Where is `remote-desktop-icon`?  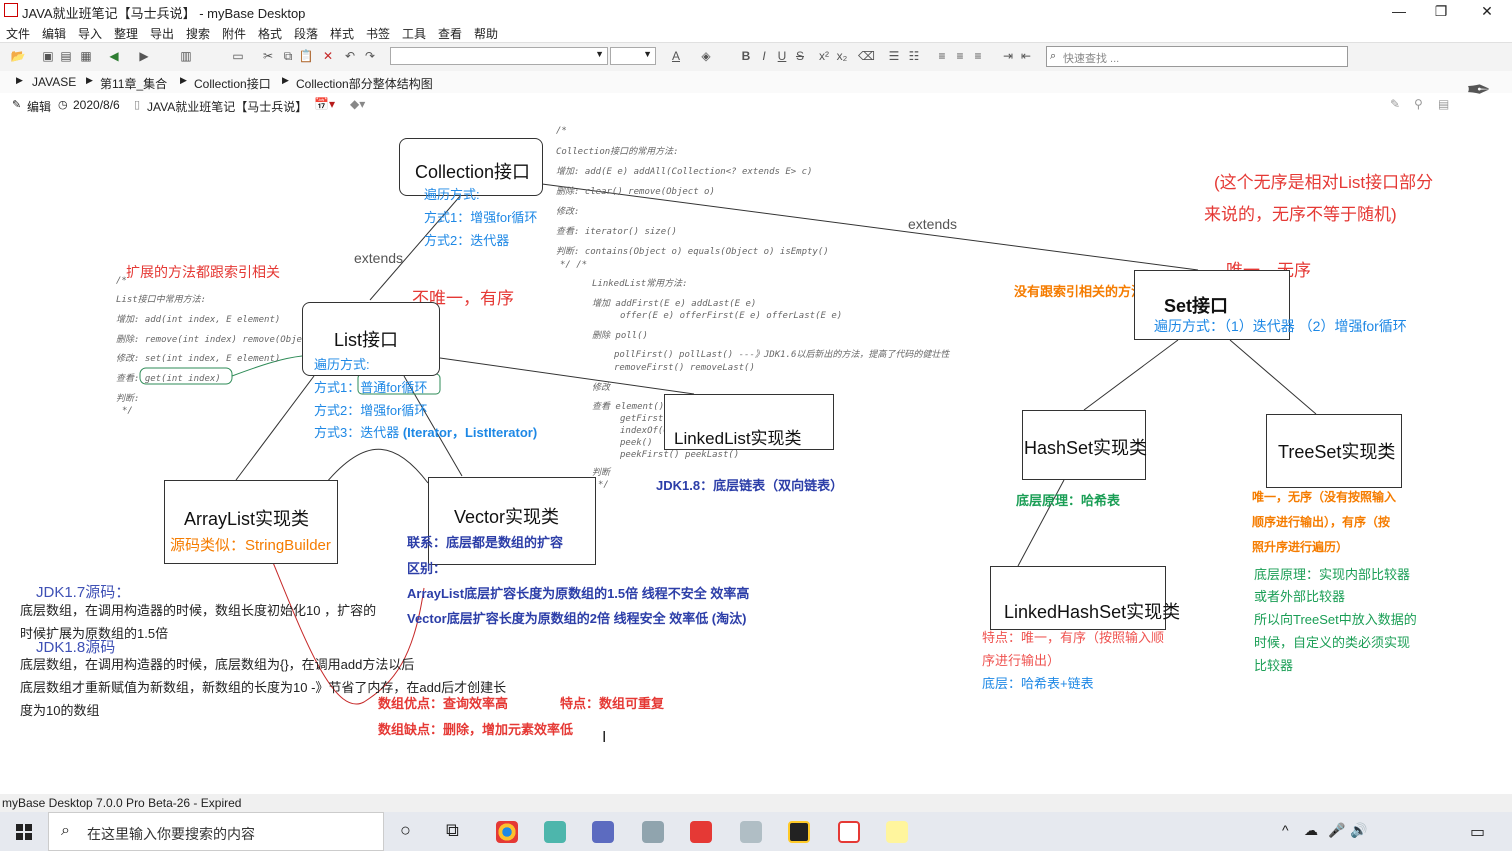 remote-desktop-icon is located at coordinates (653, 832).